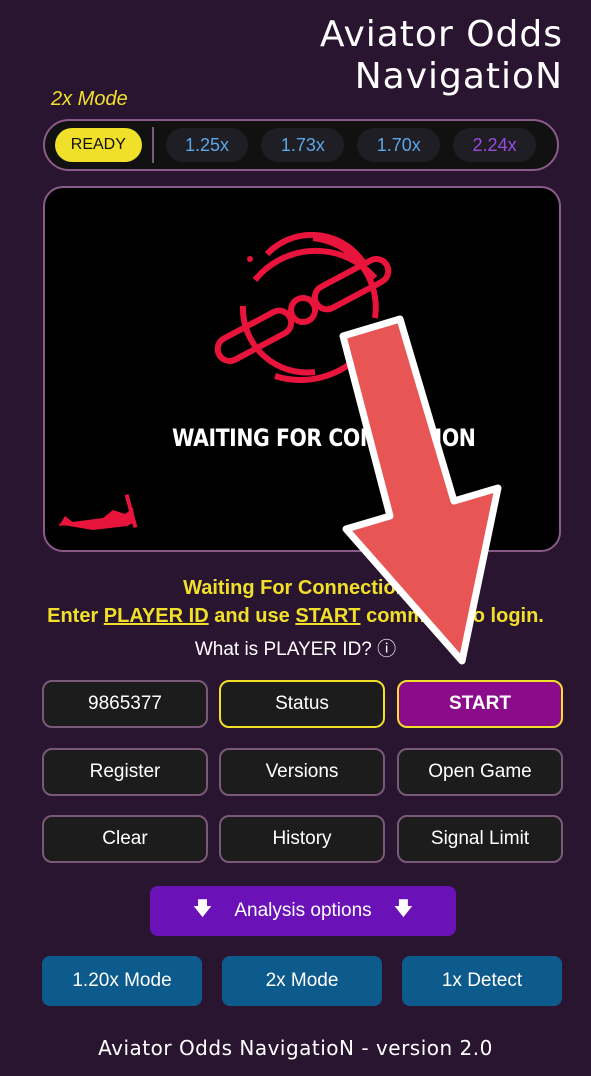 The width and height of the screenshot is (591, 1076). What do you see at coordinates (480, 704) in the screenshot?
I see `start-button: START` at bounding box center [480, 704].